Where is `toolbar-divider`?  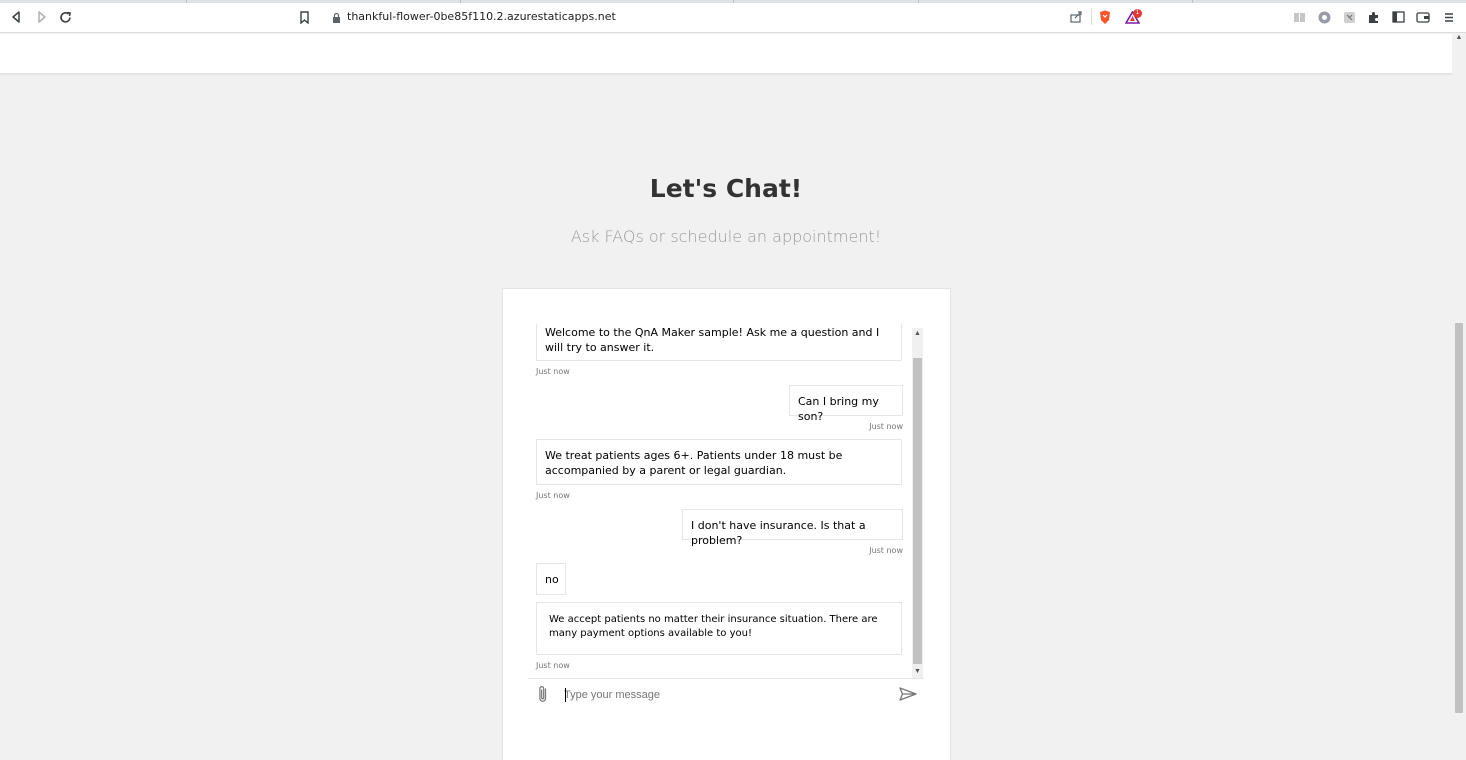 toolbar-divider is located at coordinates (1091, 17).